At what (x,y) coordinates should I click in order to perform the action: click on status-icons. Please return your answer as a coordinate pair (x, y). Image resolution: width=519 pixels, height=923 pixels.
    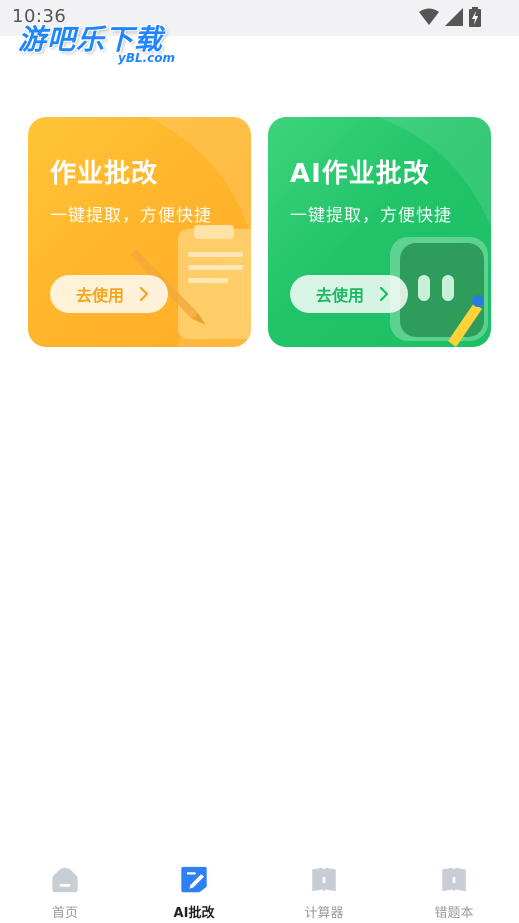
    Looking at the image, I should click on (450, 17).